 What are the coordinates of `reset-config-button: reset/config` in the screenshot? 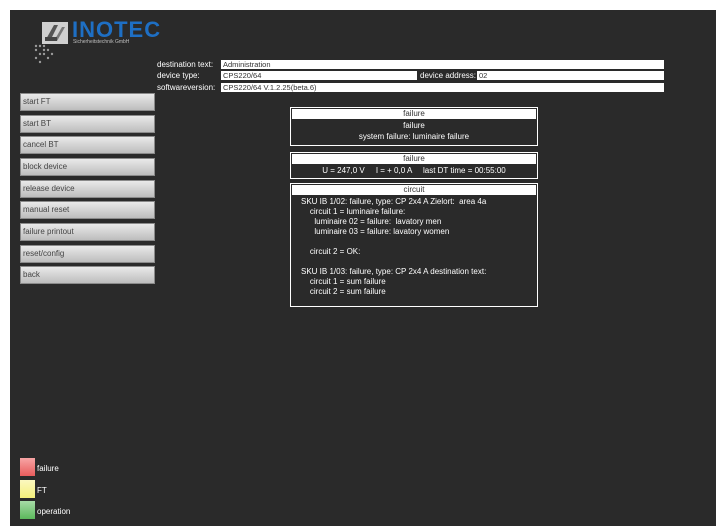 It's located at (87, 254).